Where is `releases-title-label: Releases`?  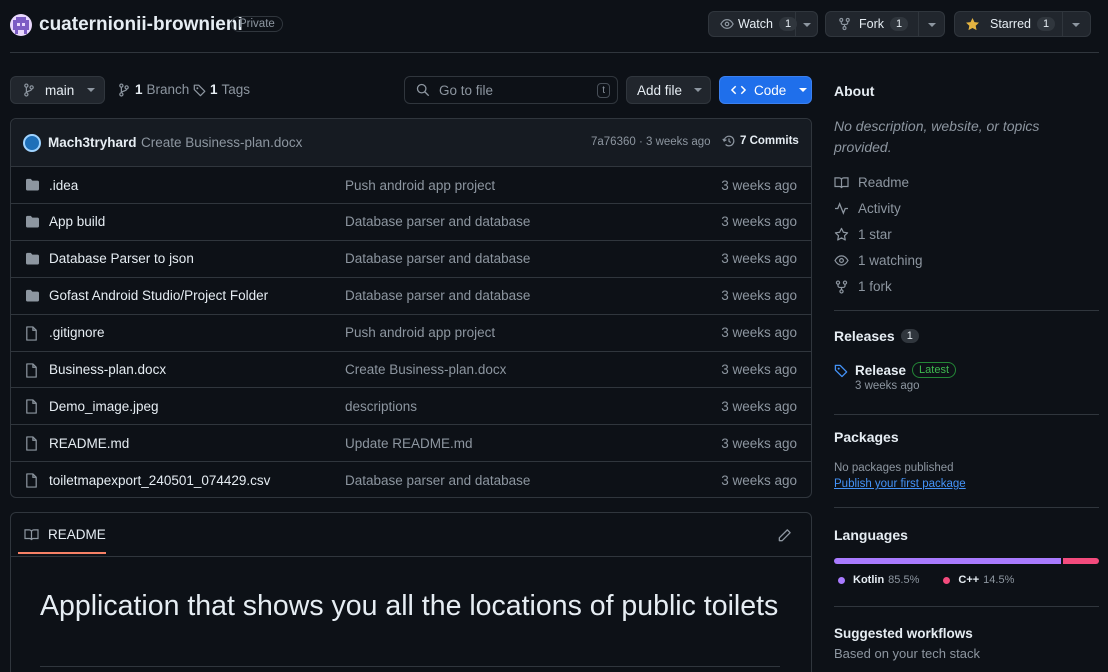
releases-title-label: Releases is located at coordinates (864, 336).